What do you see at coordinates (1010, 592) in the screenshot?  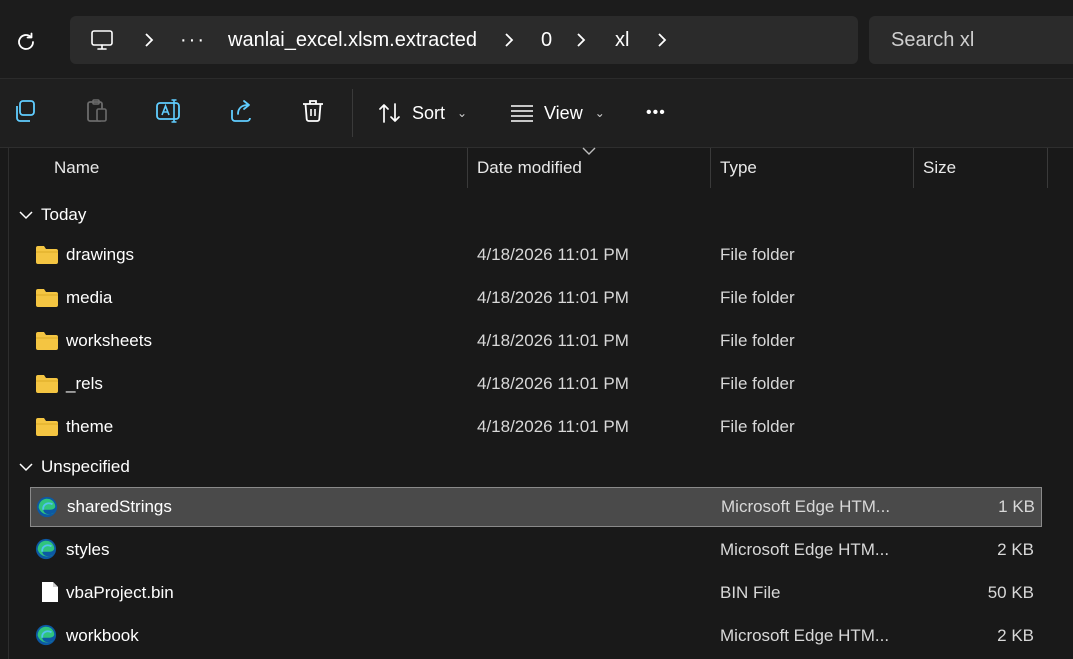 I see `item-size: 50 KB` at bounding box center [1010, 592].